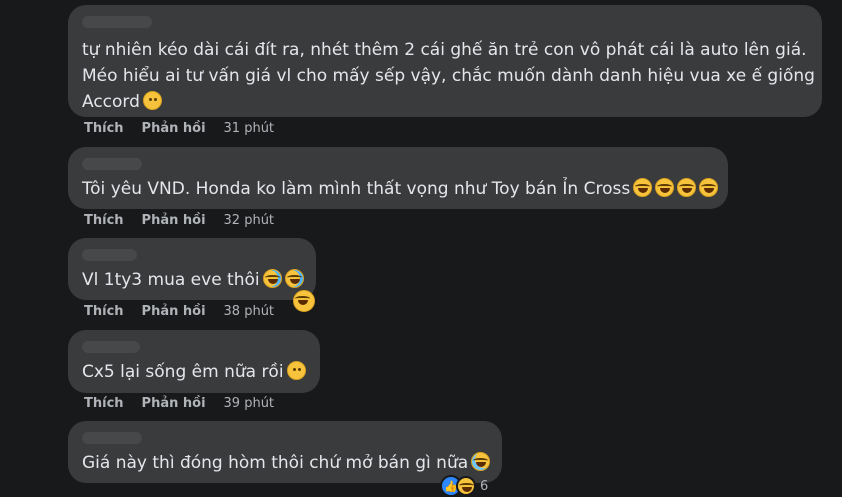  I want to click on reaction-summary: 👍 6, so click(464, 486).